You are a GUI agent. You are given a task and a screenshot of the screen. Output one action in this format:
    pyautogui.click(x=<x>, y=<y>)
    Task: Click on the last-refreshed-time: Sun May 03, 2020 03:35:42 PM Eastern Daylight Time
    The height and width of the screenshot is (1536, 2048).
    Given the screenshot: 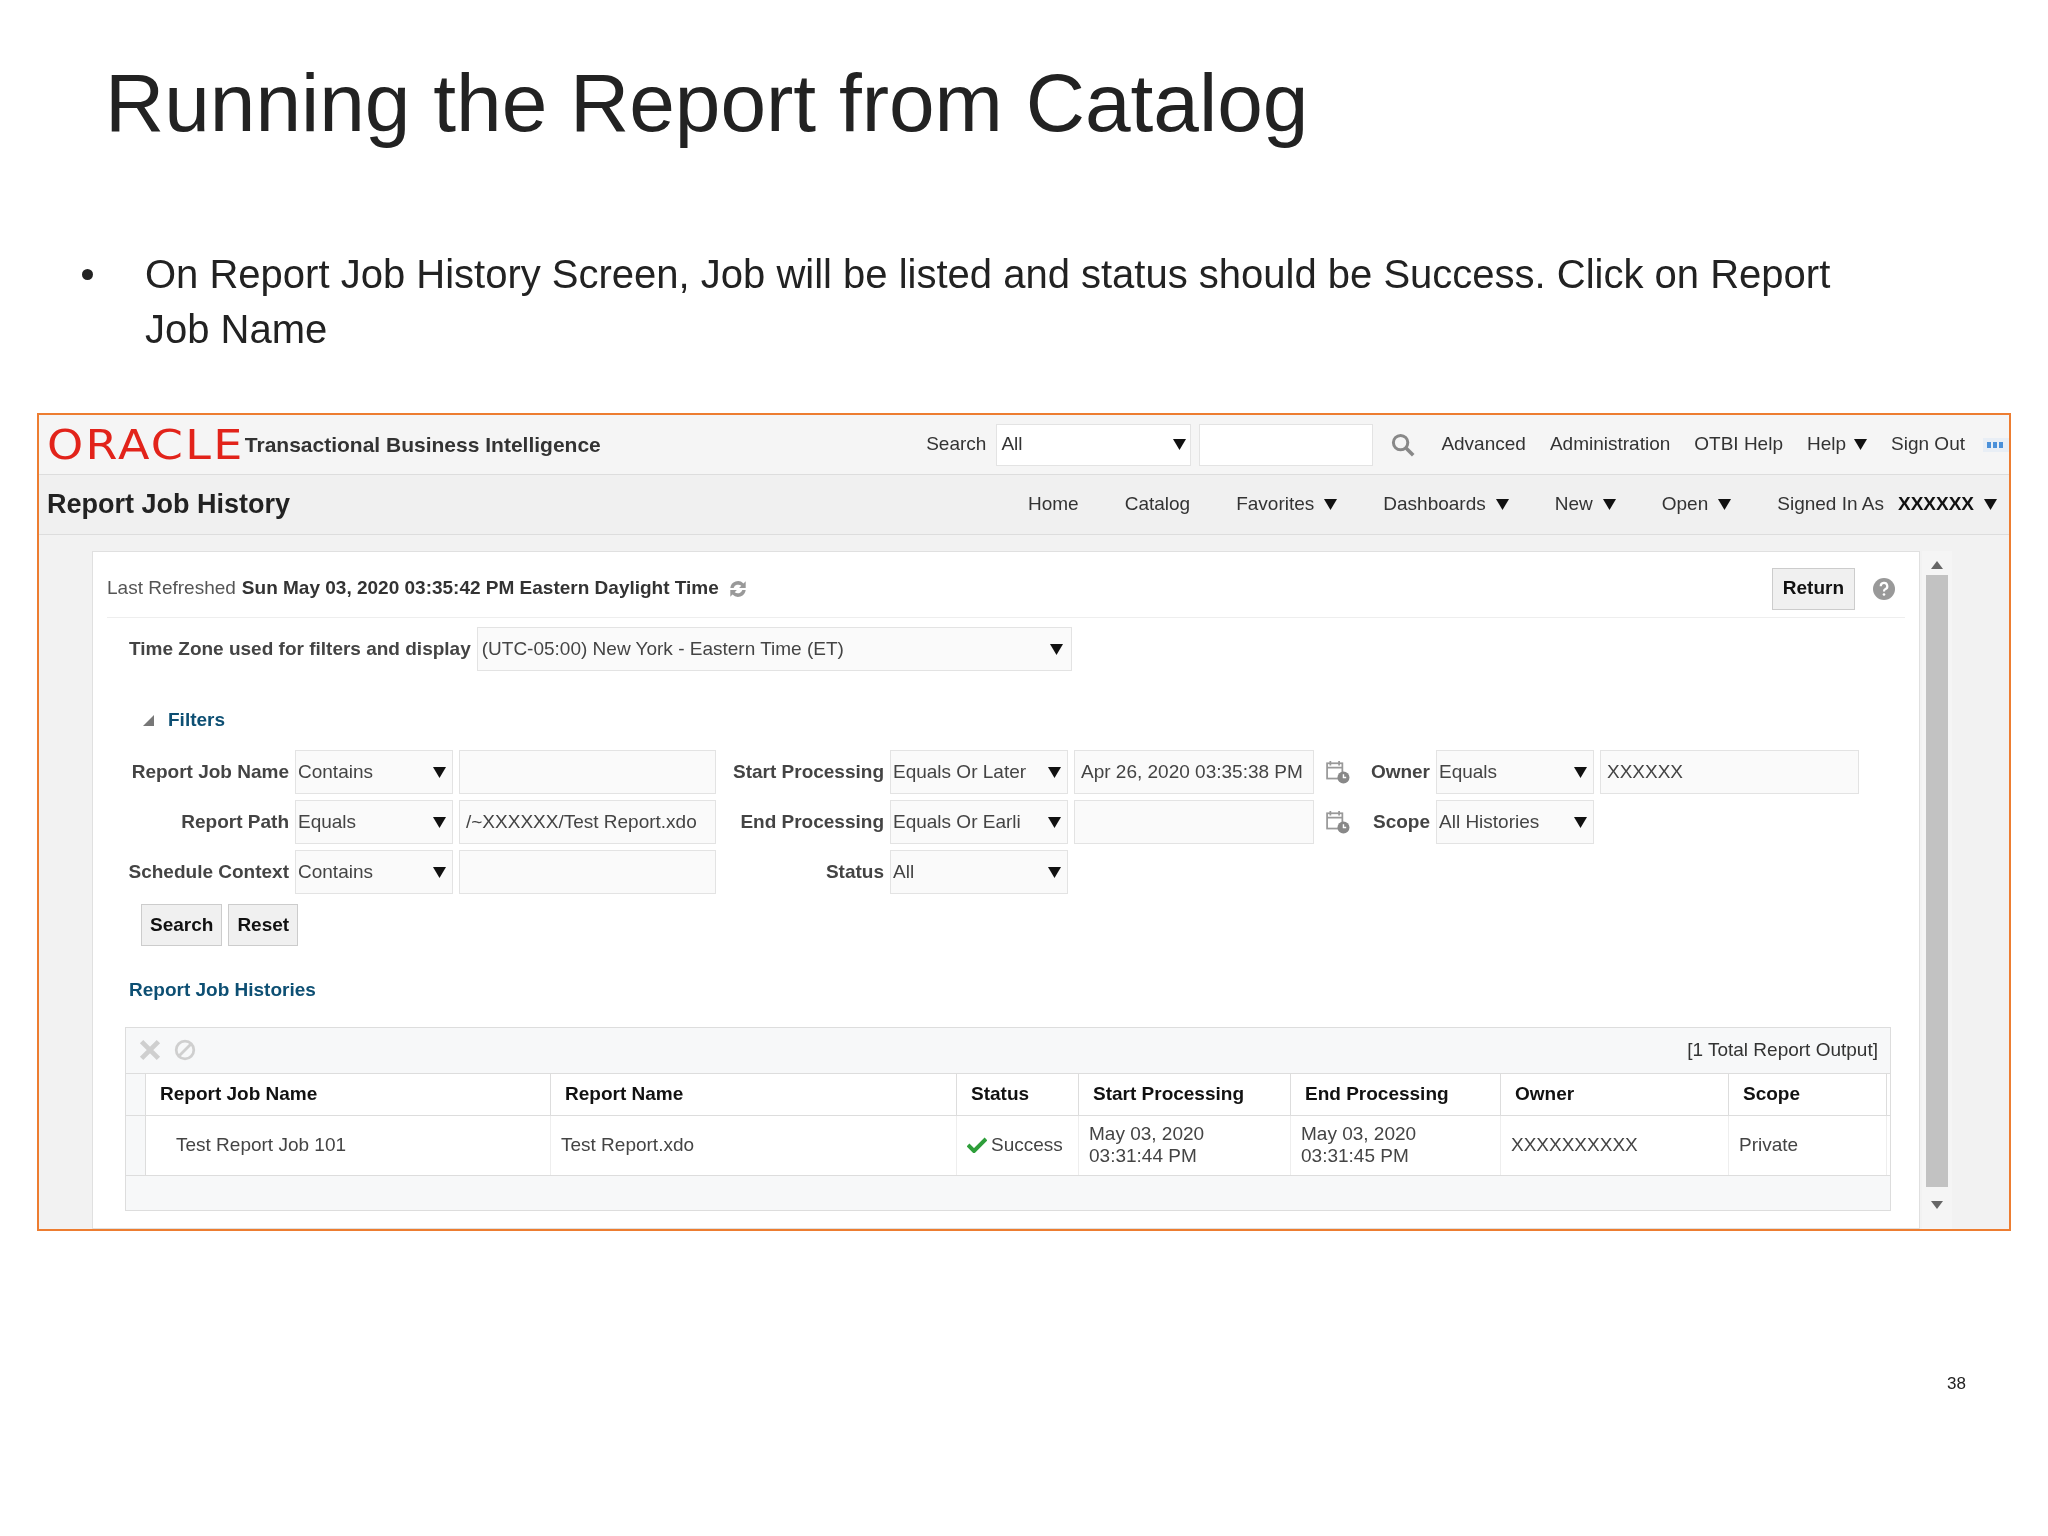 What is the action you would take?
    pyautogui.click(x=480, y=588)
    